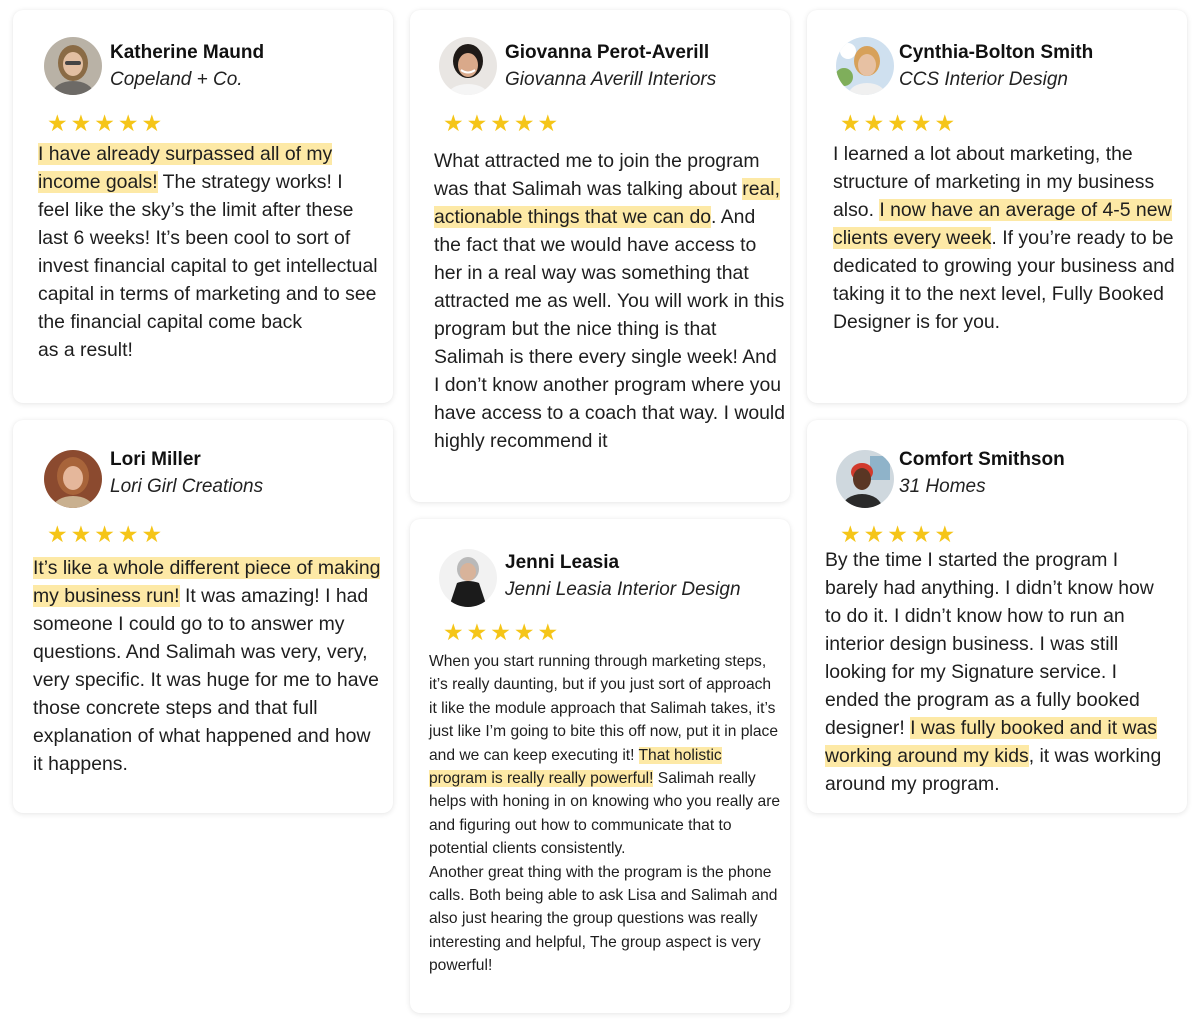  Describe the element at coordinates (155, 459) in the screenshot. I see `reviewer-name: Lori Miller` at that location.